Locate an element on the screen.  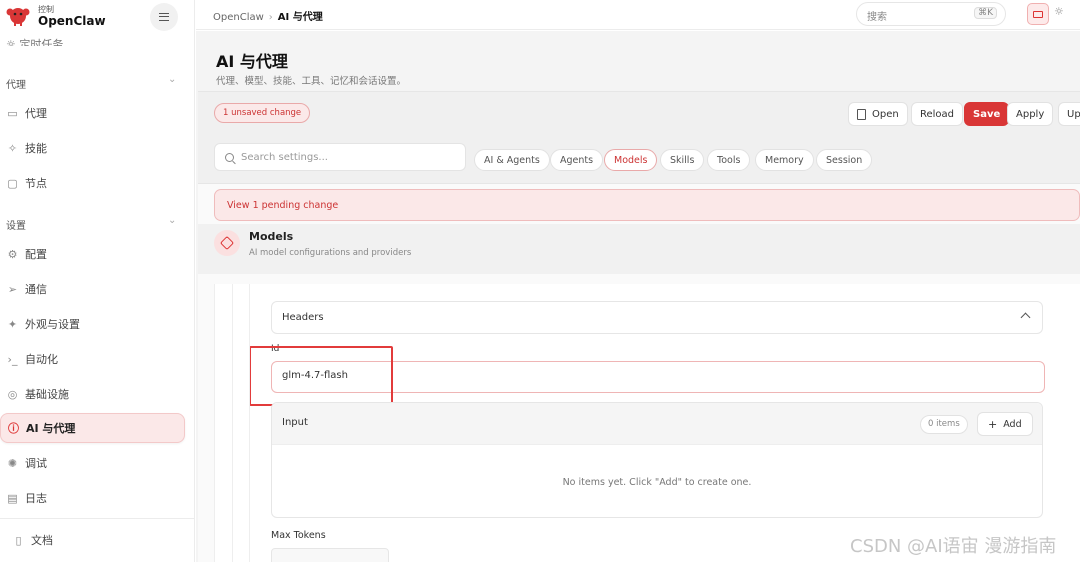
terminal-icon: ›_ is located at coordinates (12, 359).